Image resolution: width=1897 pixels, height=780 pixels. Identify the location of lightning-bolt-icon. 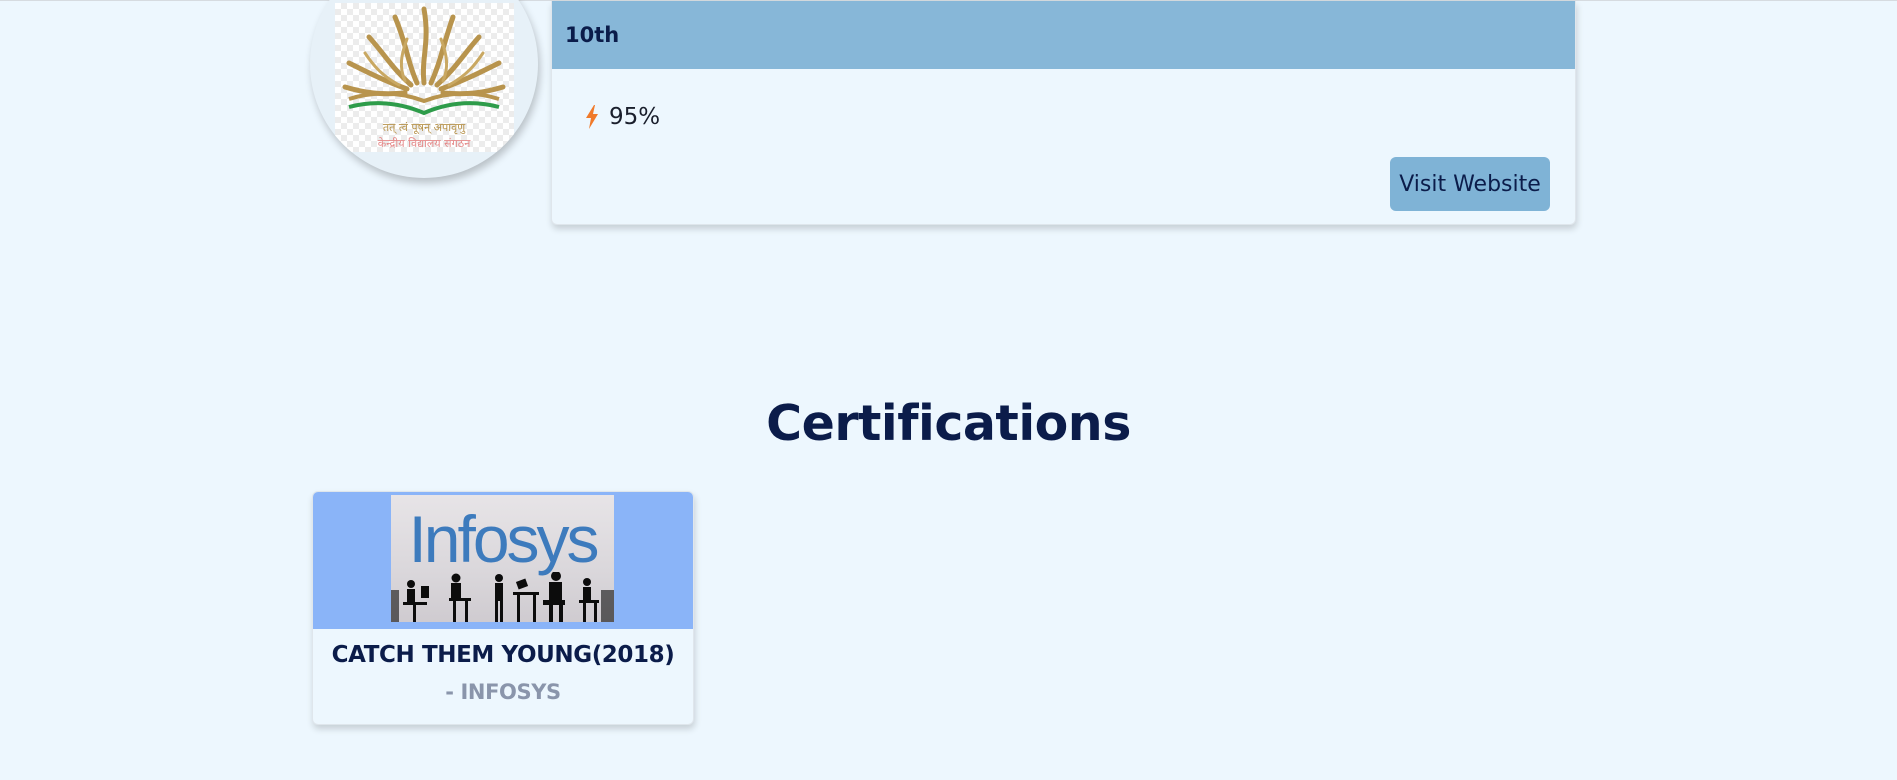
(592, 117).